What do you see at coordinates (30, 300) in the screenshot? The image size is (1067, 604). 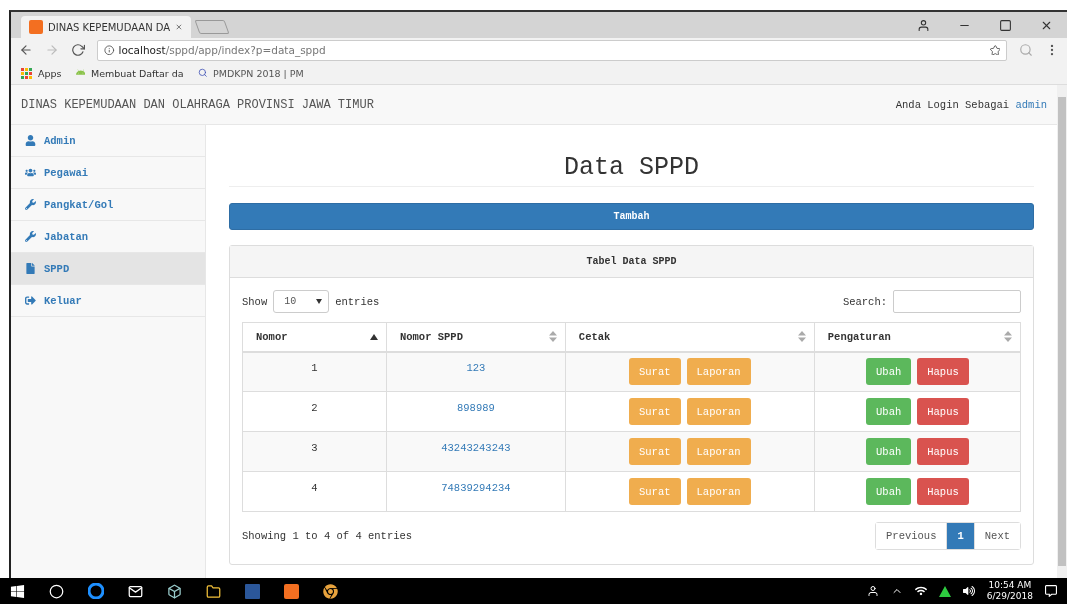 I see `logout-icon` at bounding box center [30, 300].